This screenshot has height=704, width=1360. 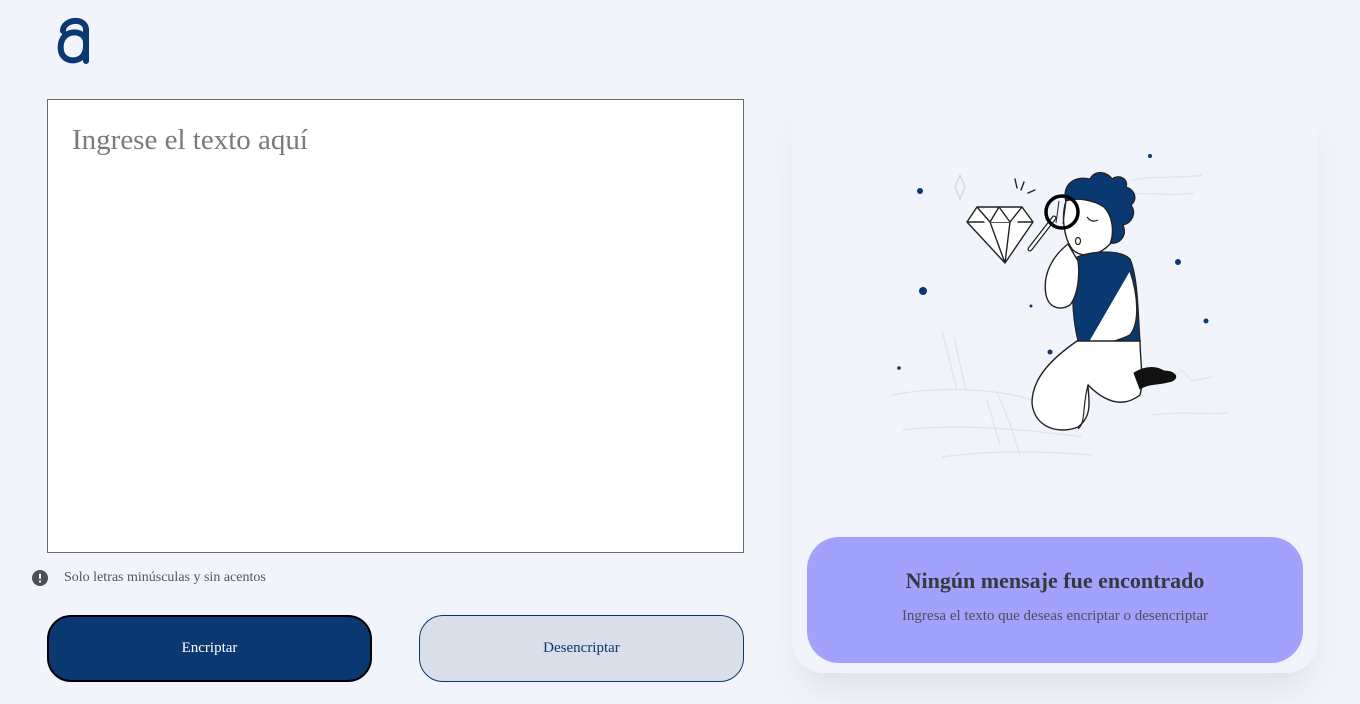 What do you see at coordinates (1055, 580) in the screenshot?
I see `message-title: Ningún mensaje fue encontrado` at bounding box center [1055, 580].